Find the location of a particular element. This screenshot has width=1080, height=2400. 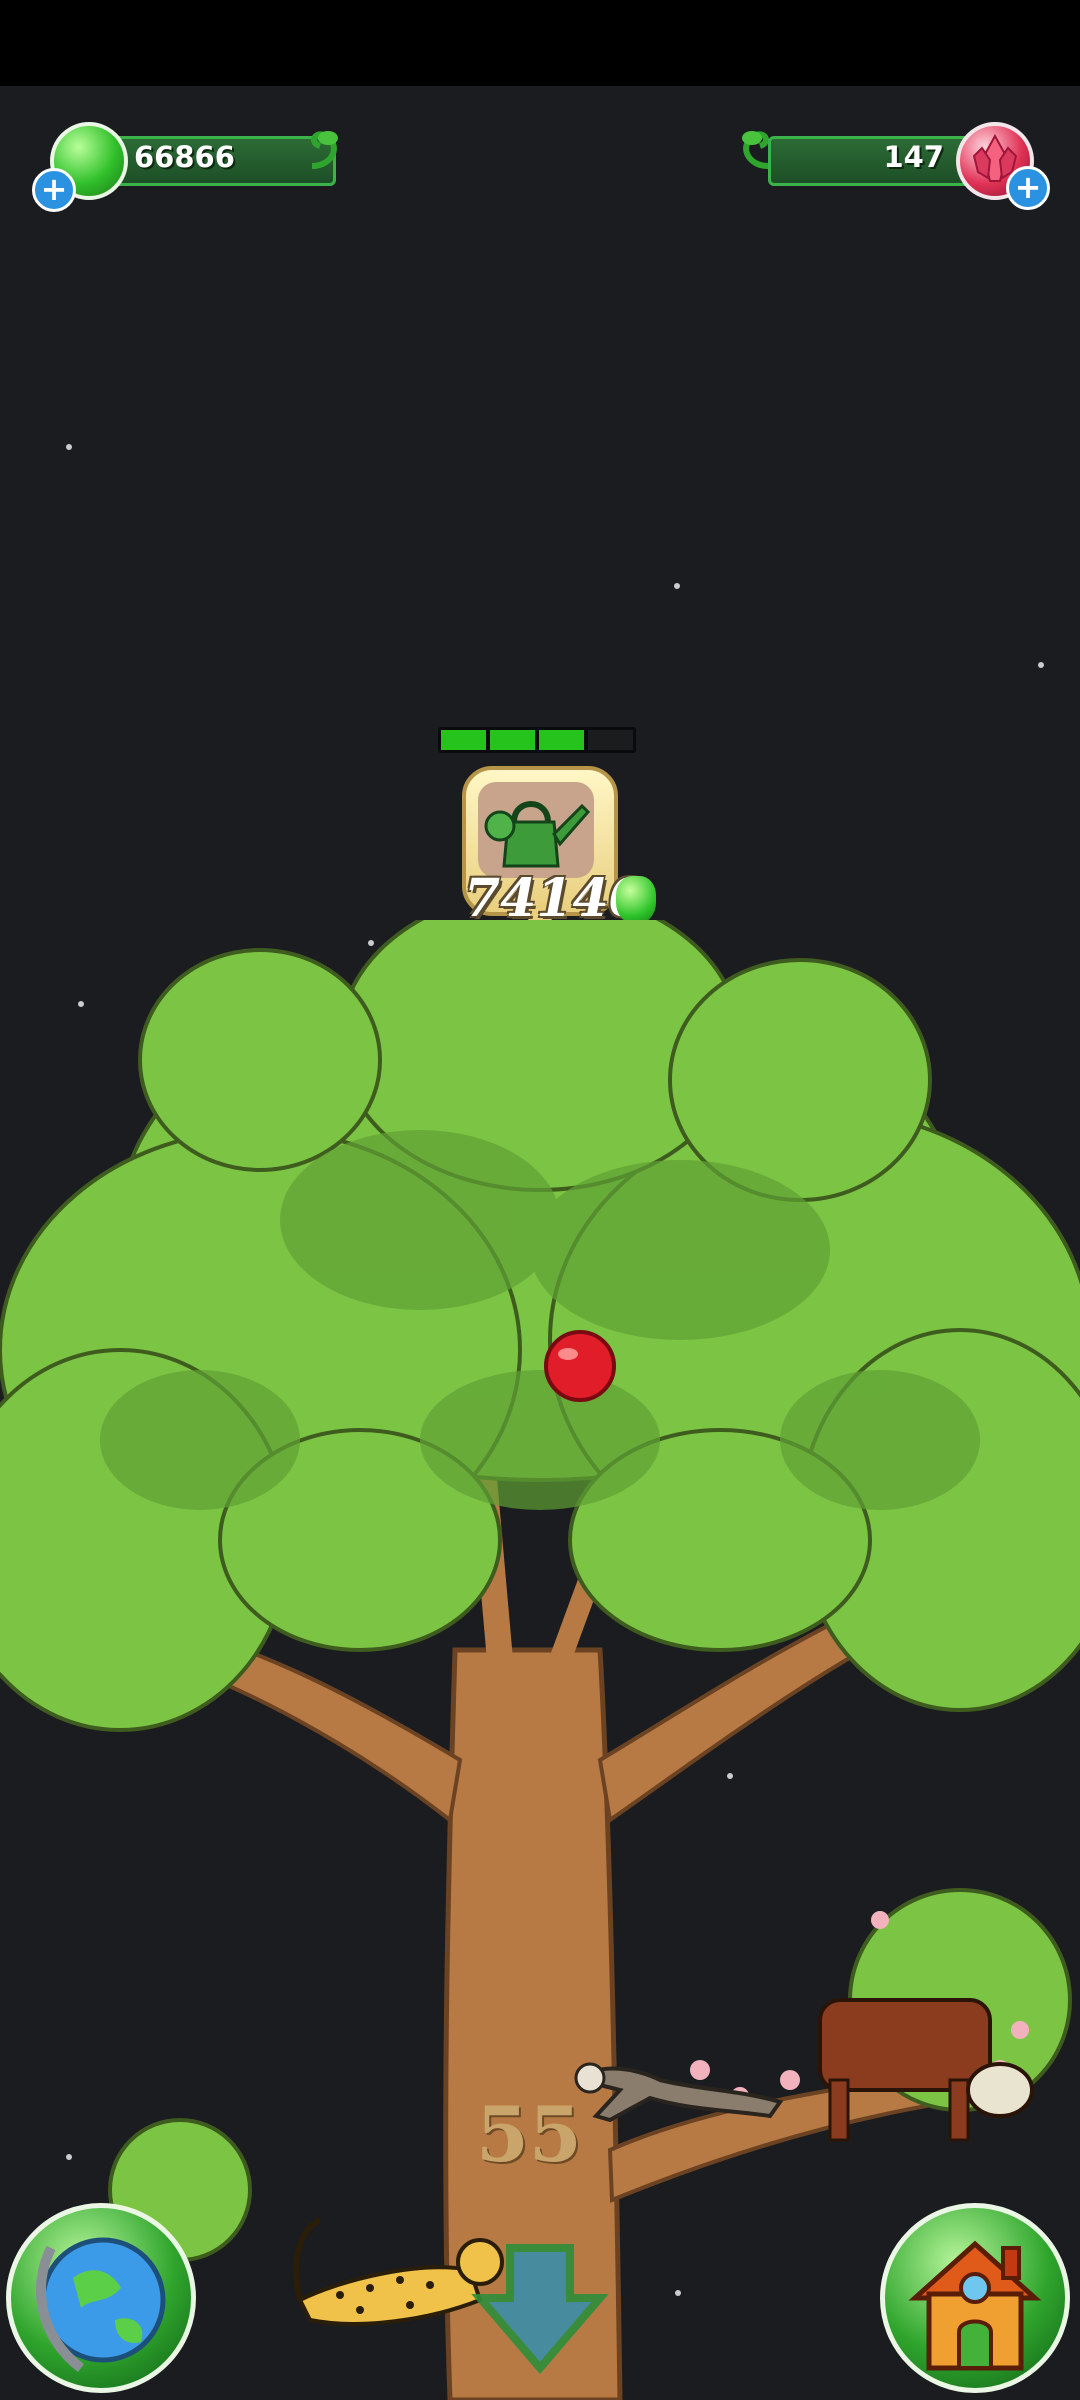

down-arrow-icon is located at coordinates (540, 2309).